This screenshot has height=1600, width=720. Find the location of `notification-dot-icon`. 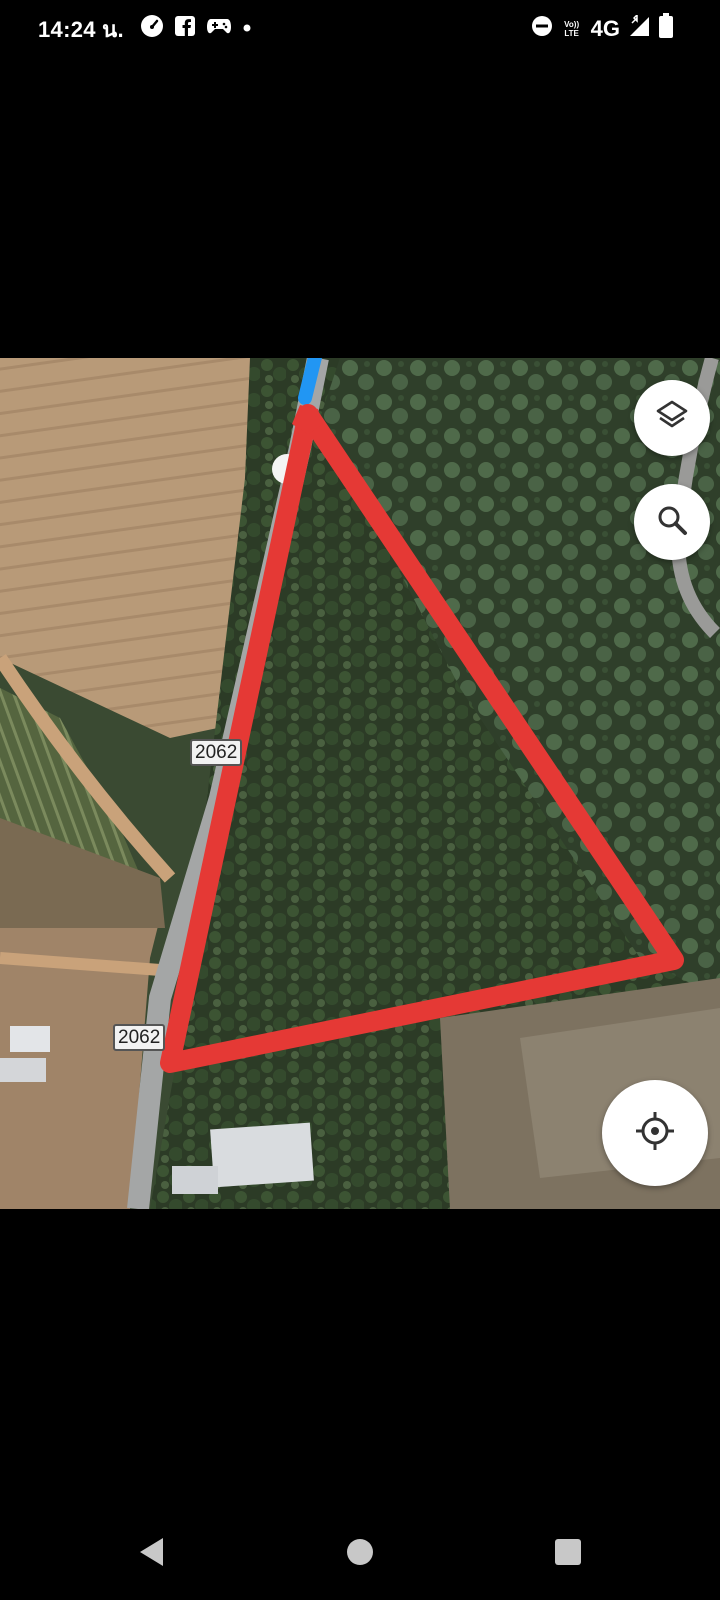

notification-dot-icon is located at coordinates (247, 29).